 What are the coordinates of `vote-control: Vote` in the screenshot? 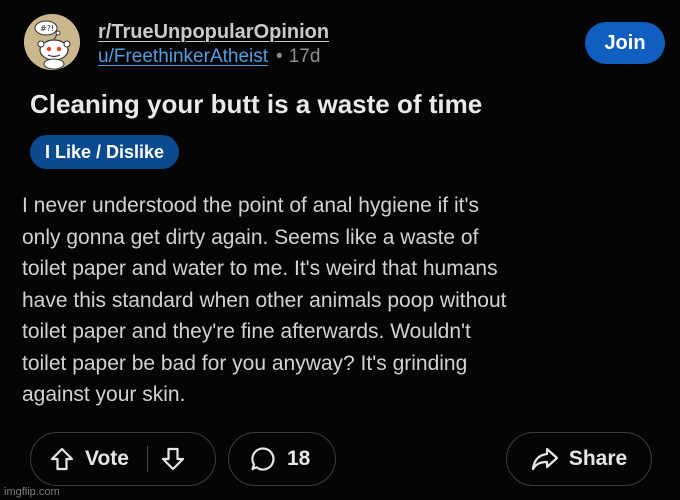 It's located at (123, 459).